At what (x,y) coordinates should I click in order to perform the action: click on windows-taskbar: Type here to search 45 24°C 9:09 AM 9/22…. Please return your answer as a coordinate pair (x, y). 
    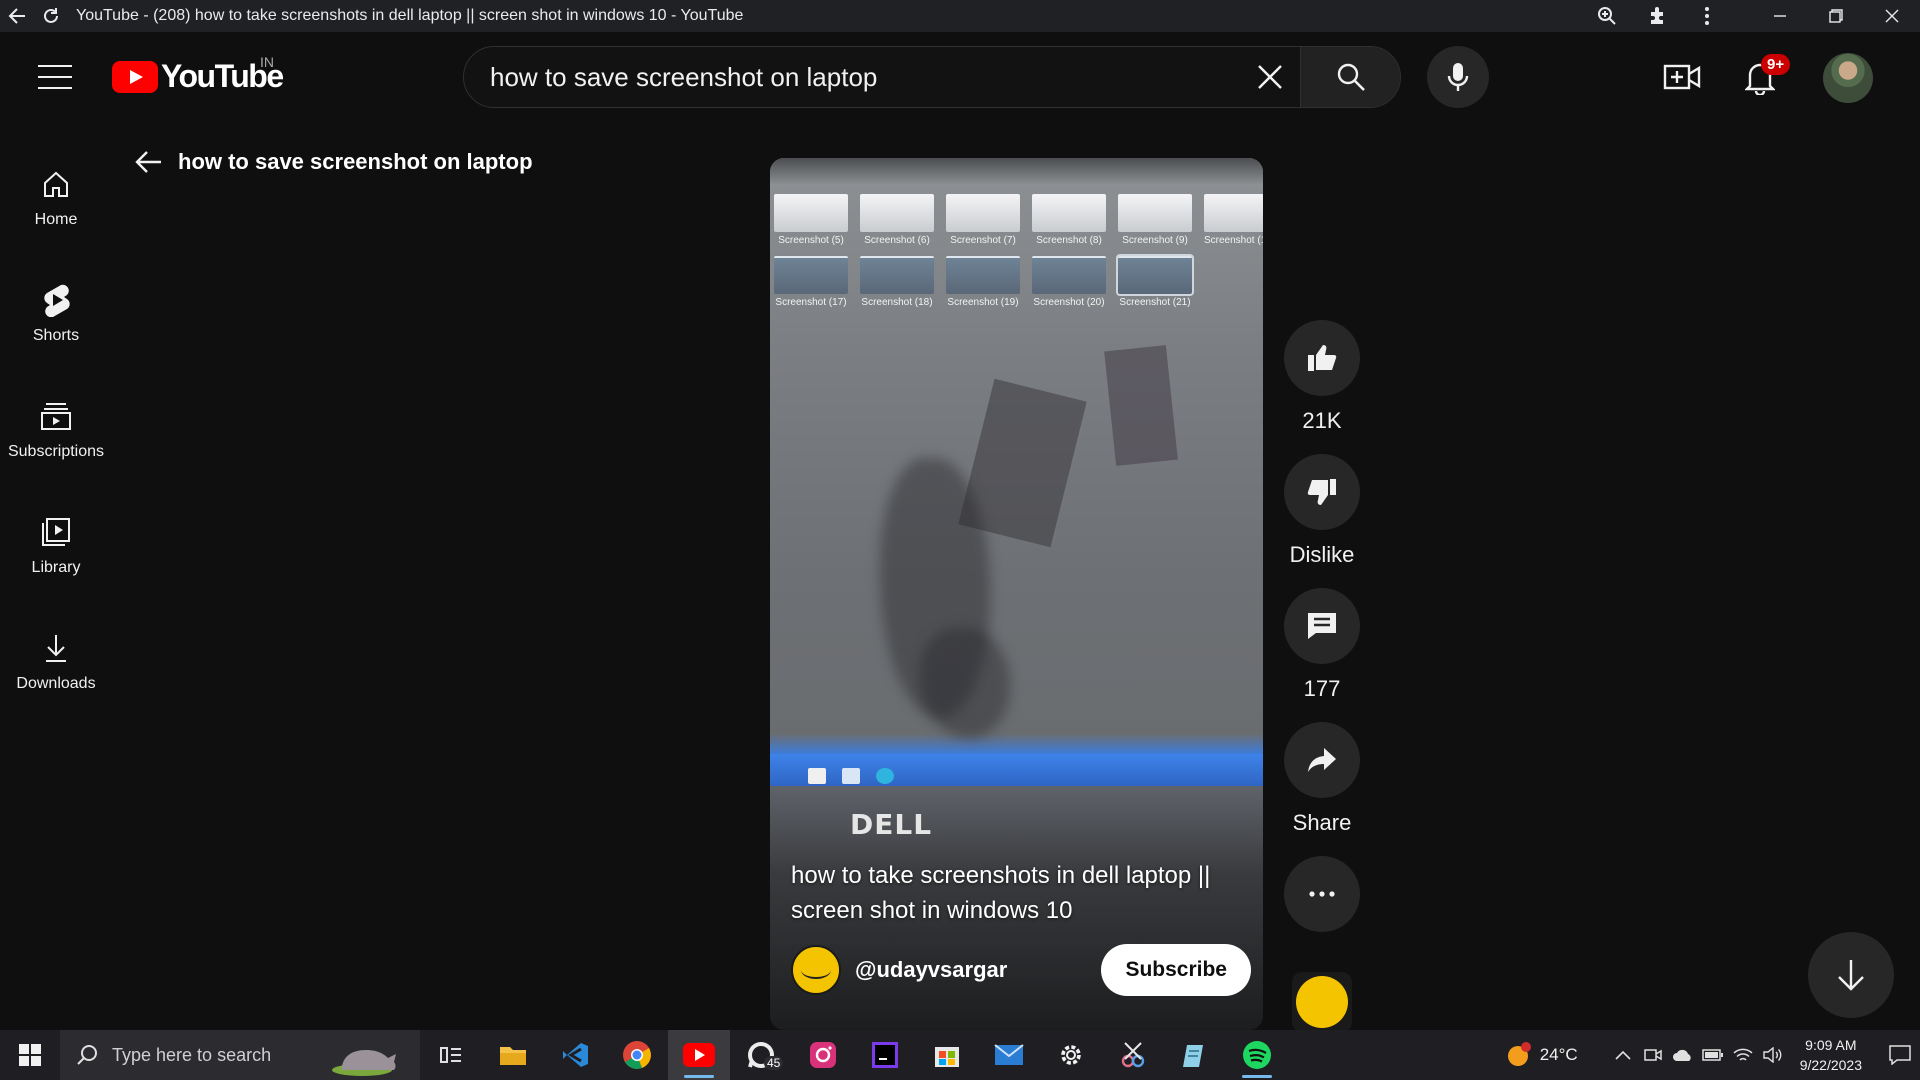
    Looking at the image, I should click on (960, 1055).